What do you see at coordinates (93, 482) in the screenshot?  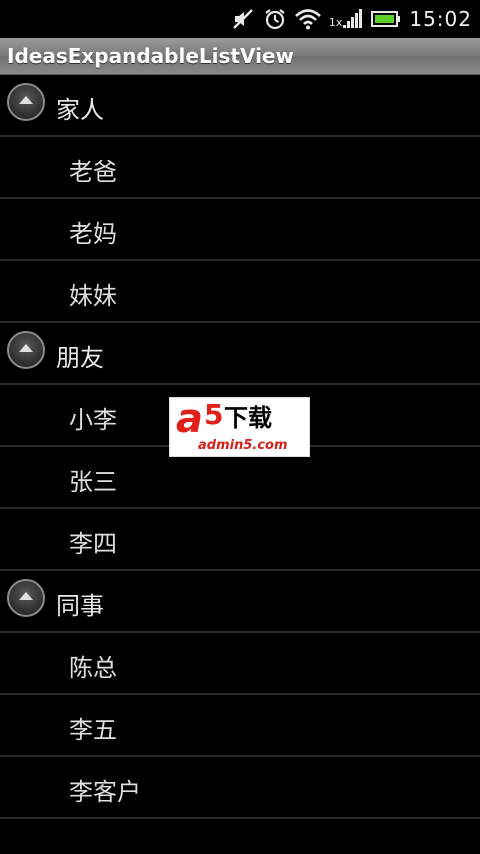 I see `child-label: 张三` at bounding box center [93, 482].